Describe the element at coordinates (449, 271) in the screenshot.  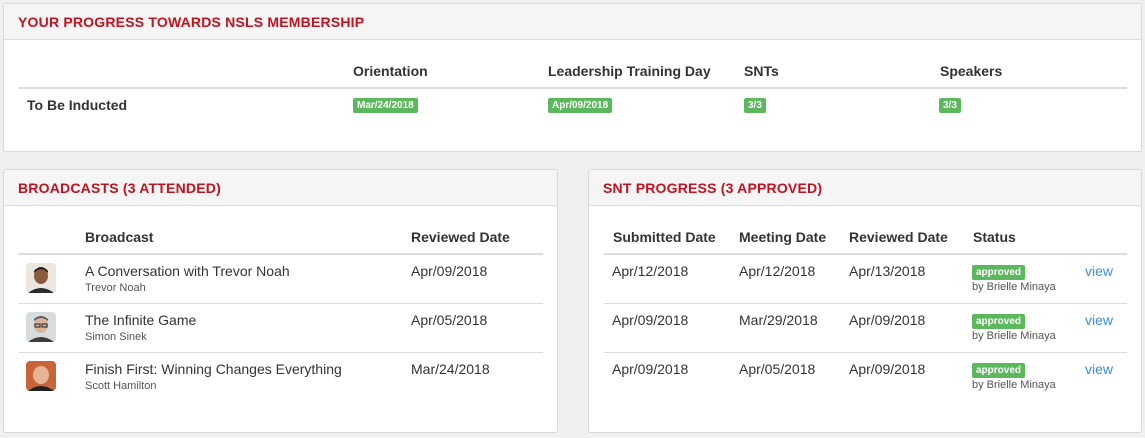
I see `broadcast-reviewed-date: Apr/09/2018` at that location.